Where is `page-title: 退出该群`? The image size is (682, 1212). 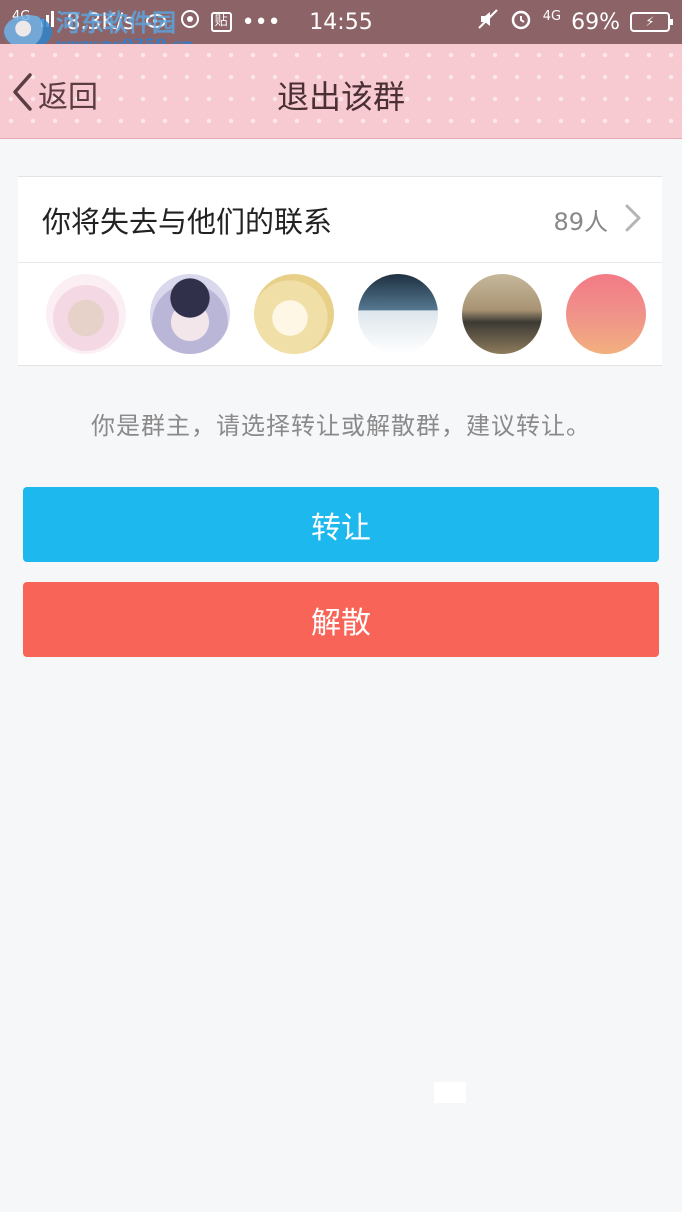 page-title: 退出该群 is located at coordinates (340, 97).